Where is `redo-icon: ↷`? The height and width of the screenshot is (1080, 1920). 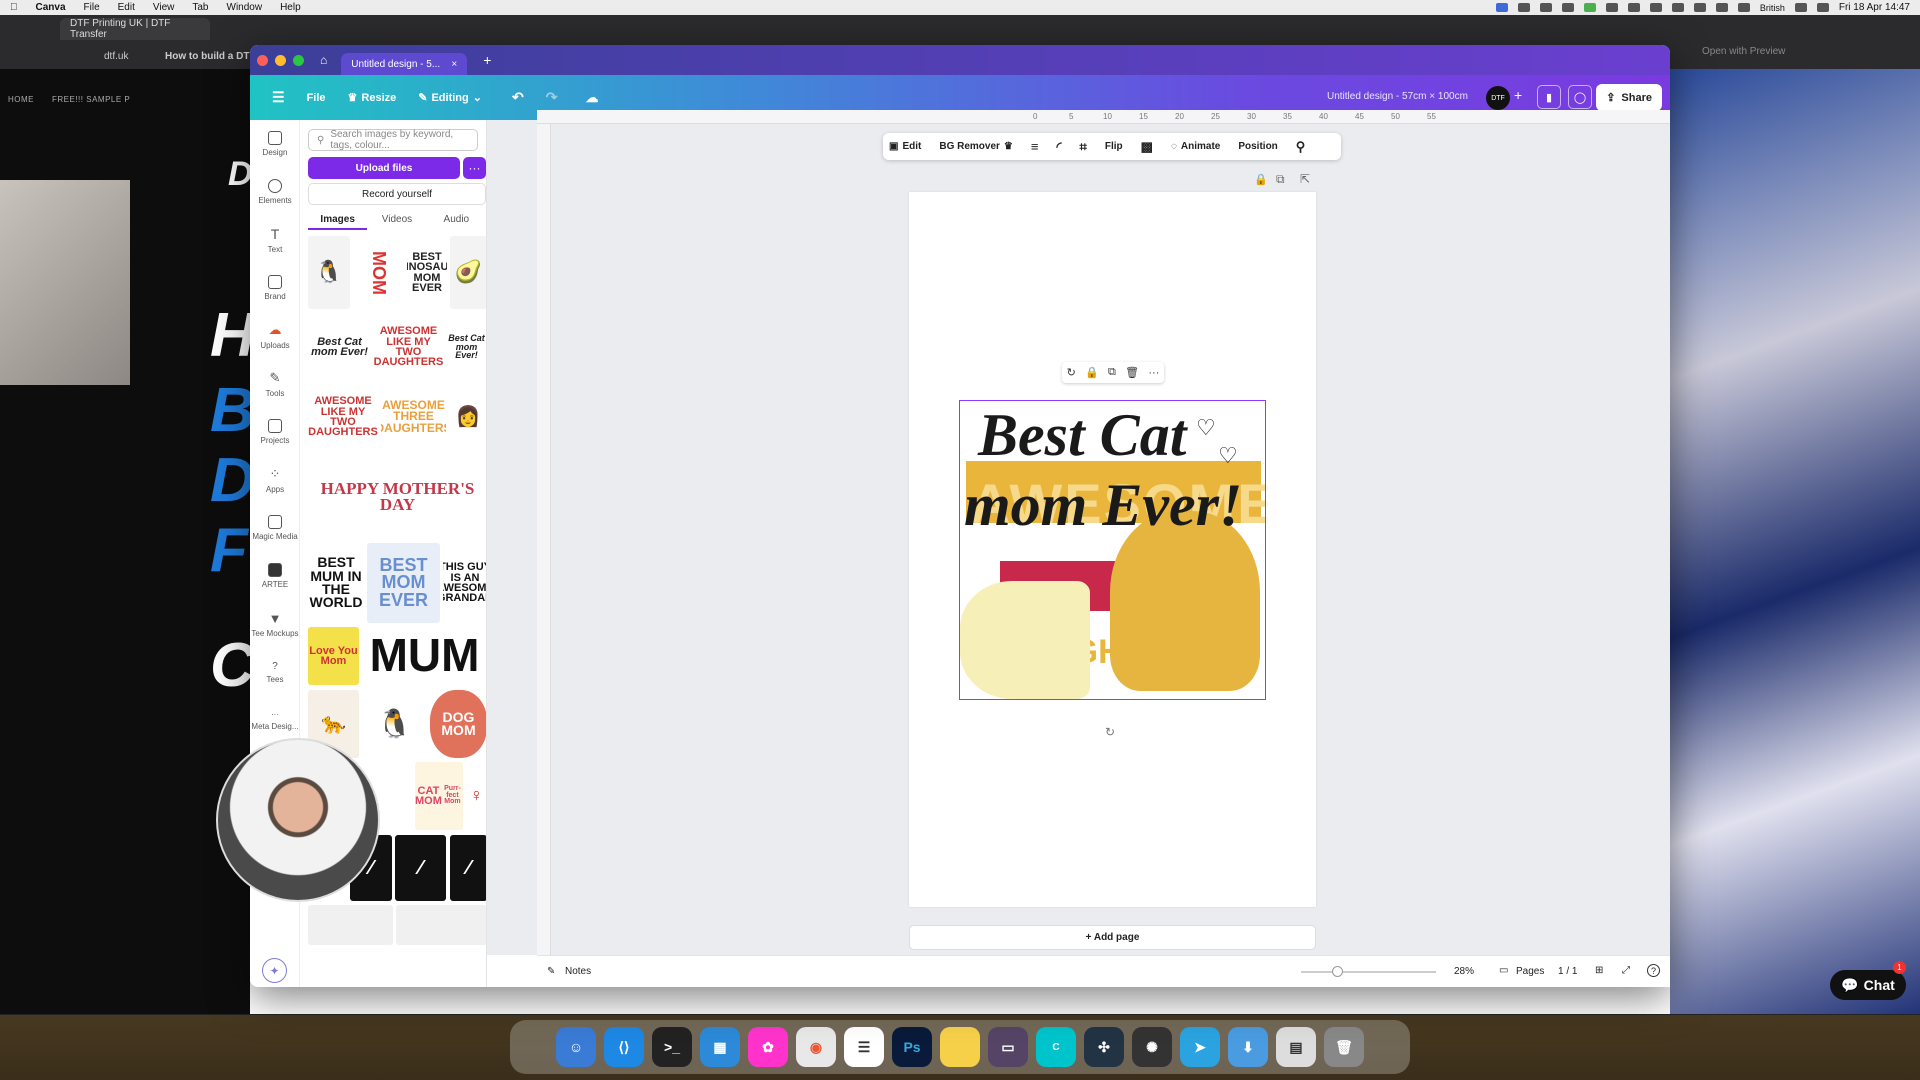
redo-icon: ↷ is located at coordinates (552, 97).